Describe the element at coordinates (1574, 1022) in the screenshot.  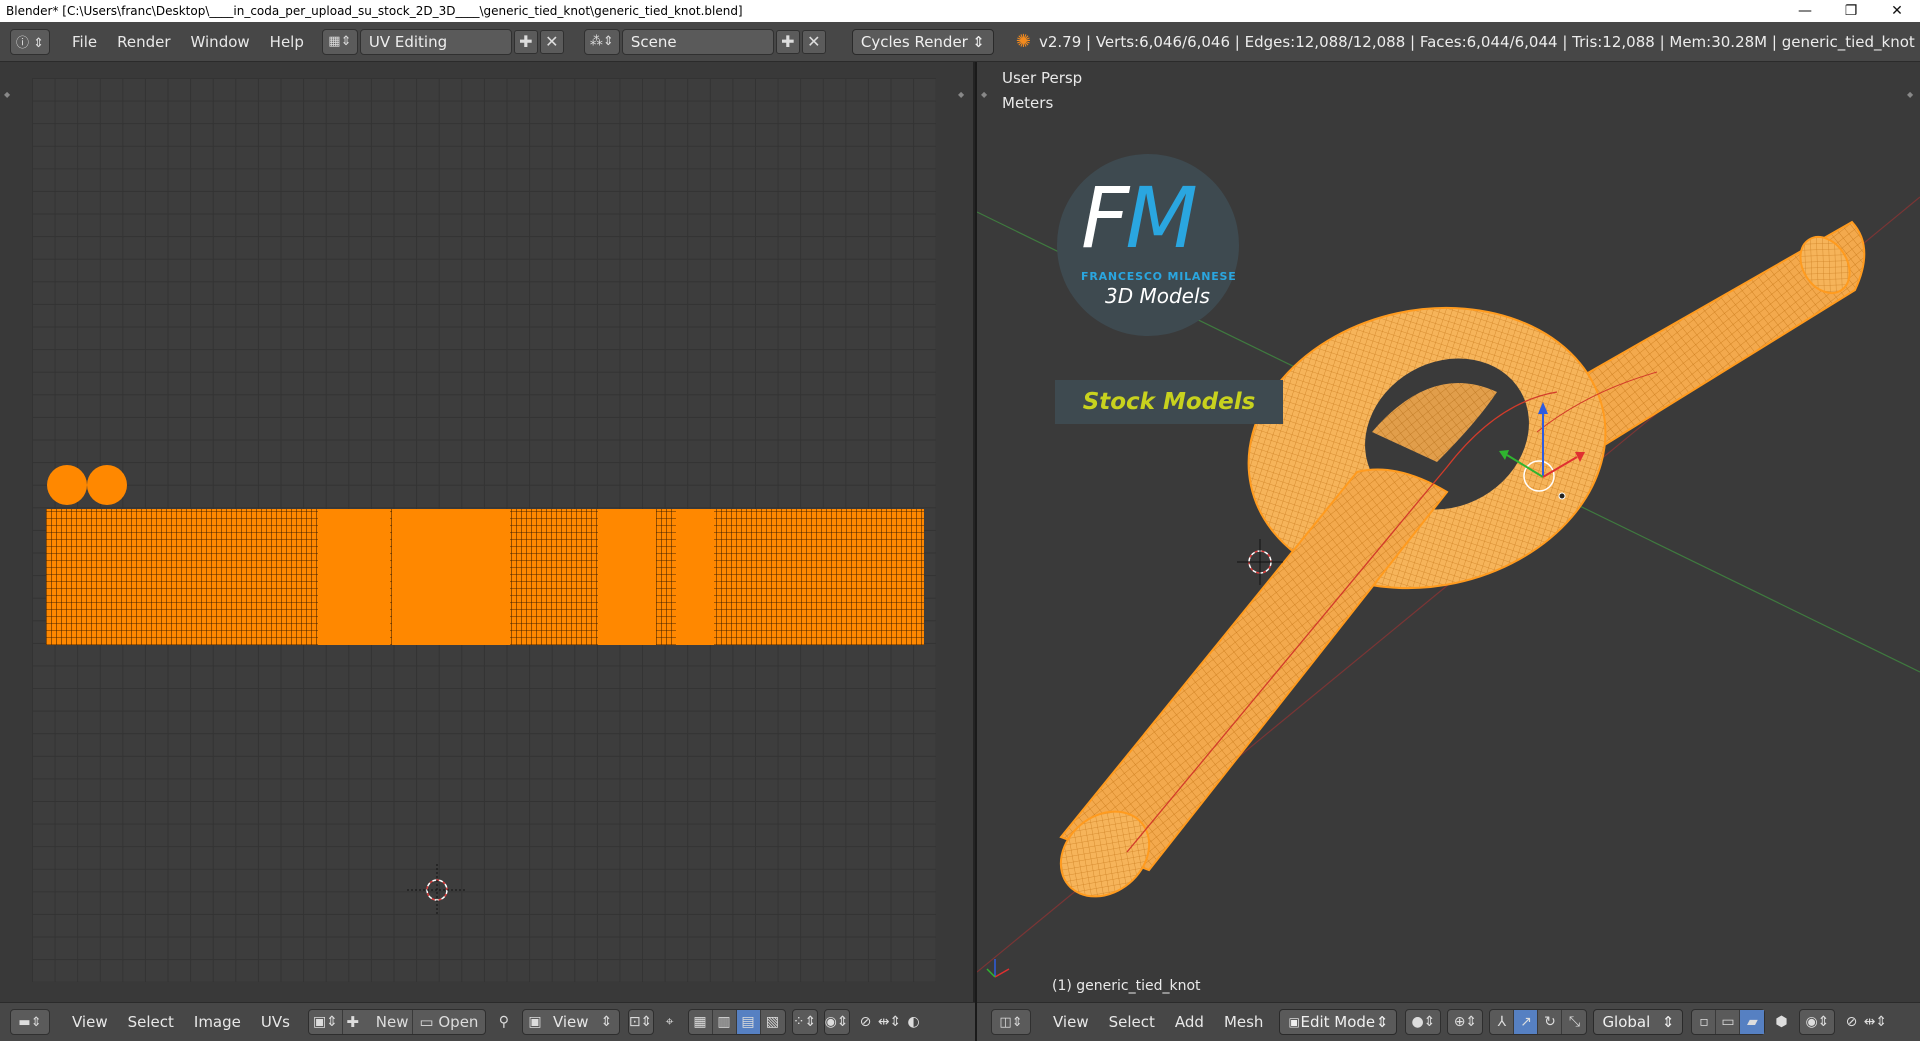
I see `scale-icon: ⤡` at that location.